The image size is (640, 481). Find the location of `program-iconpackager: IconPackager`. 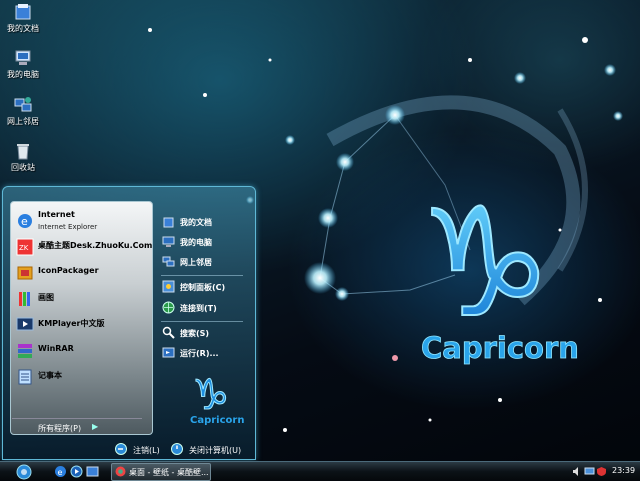

program-iconpackager: IconPackager is located at coordinates (82, 273).